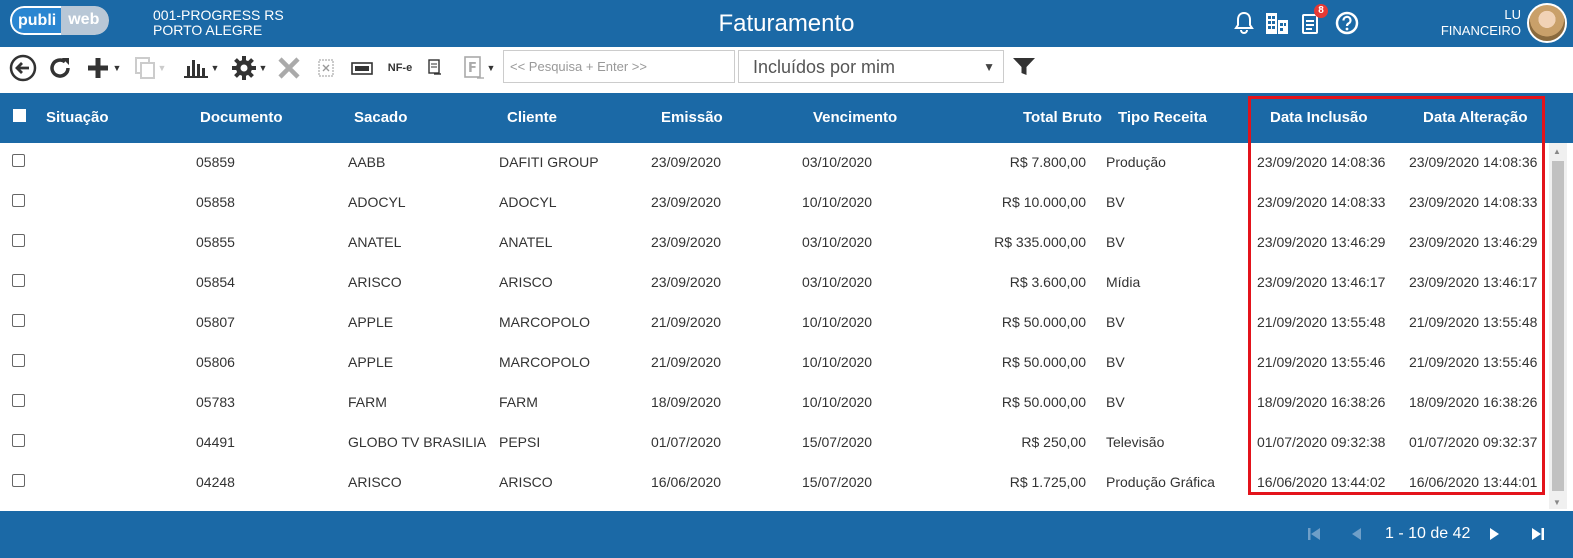  What do you see at coordinates (1062, 117) in the screenshot?
I see `column-header-total-bruto: Total Bruto` at bounding box center [1062, 117].